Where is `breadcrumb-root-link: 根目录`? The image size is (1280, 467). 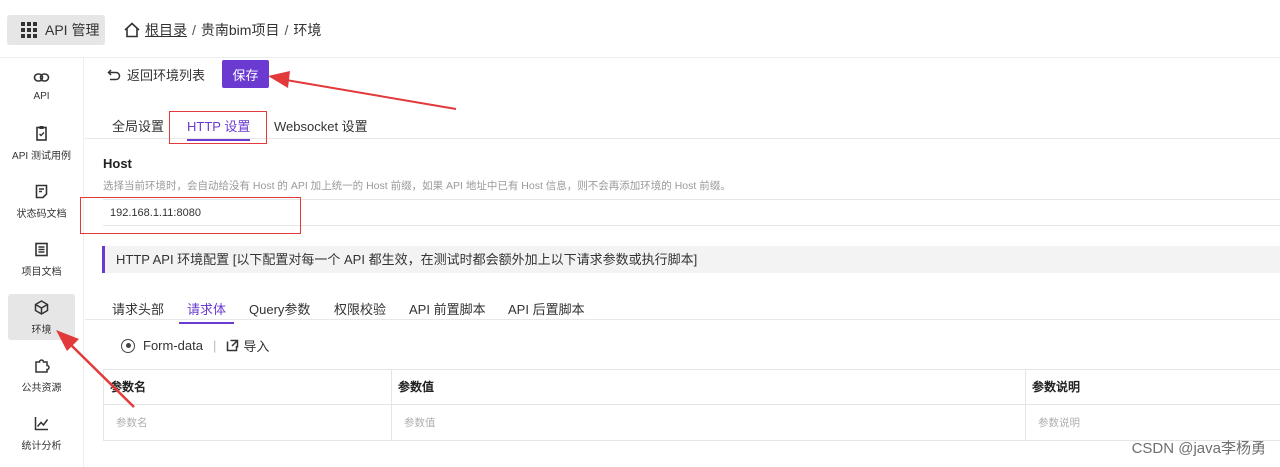 breadcrumb-root-link: 根目录 is located at coordinates (166, 30).